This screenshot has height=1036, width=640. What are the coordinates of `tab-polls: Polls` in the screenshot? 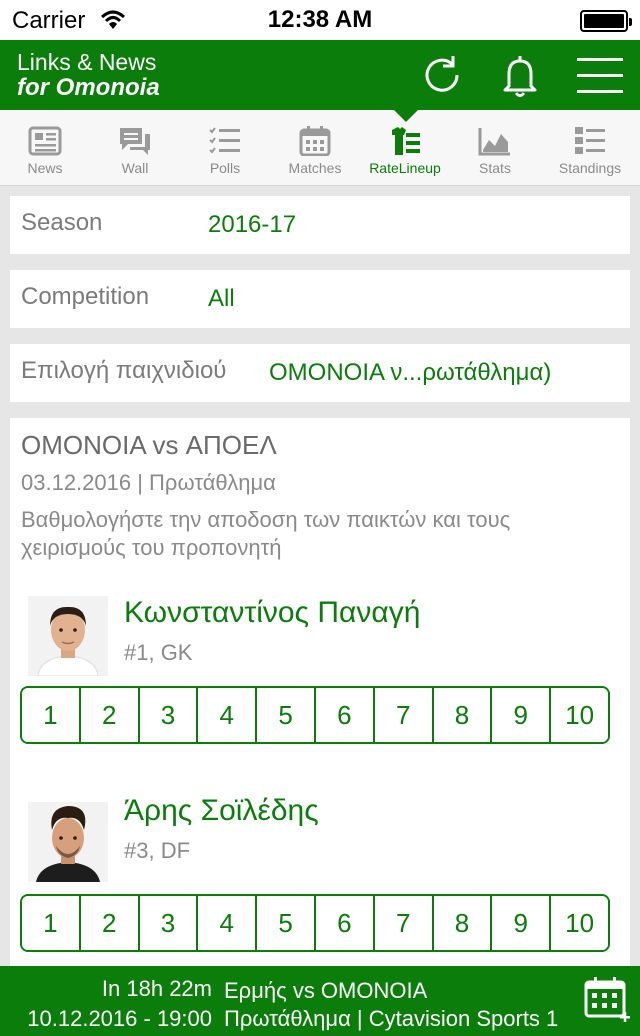 It's located at (225, 148).